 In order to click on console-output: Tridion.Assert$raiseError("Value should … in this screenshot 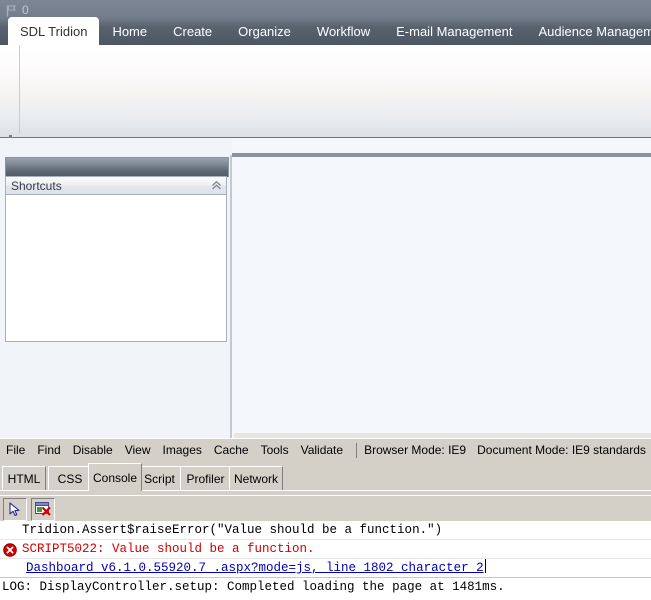, I will do `click(325, 560)`.